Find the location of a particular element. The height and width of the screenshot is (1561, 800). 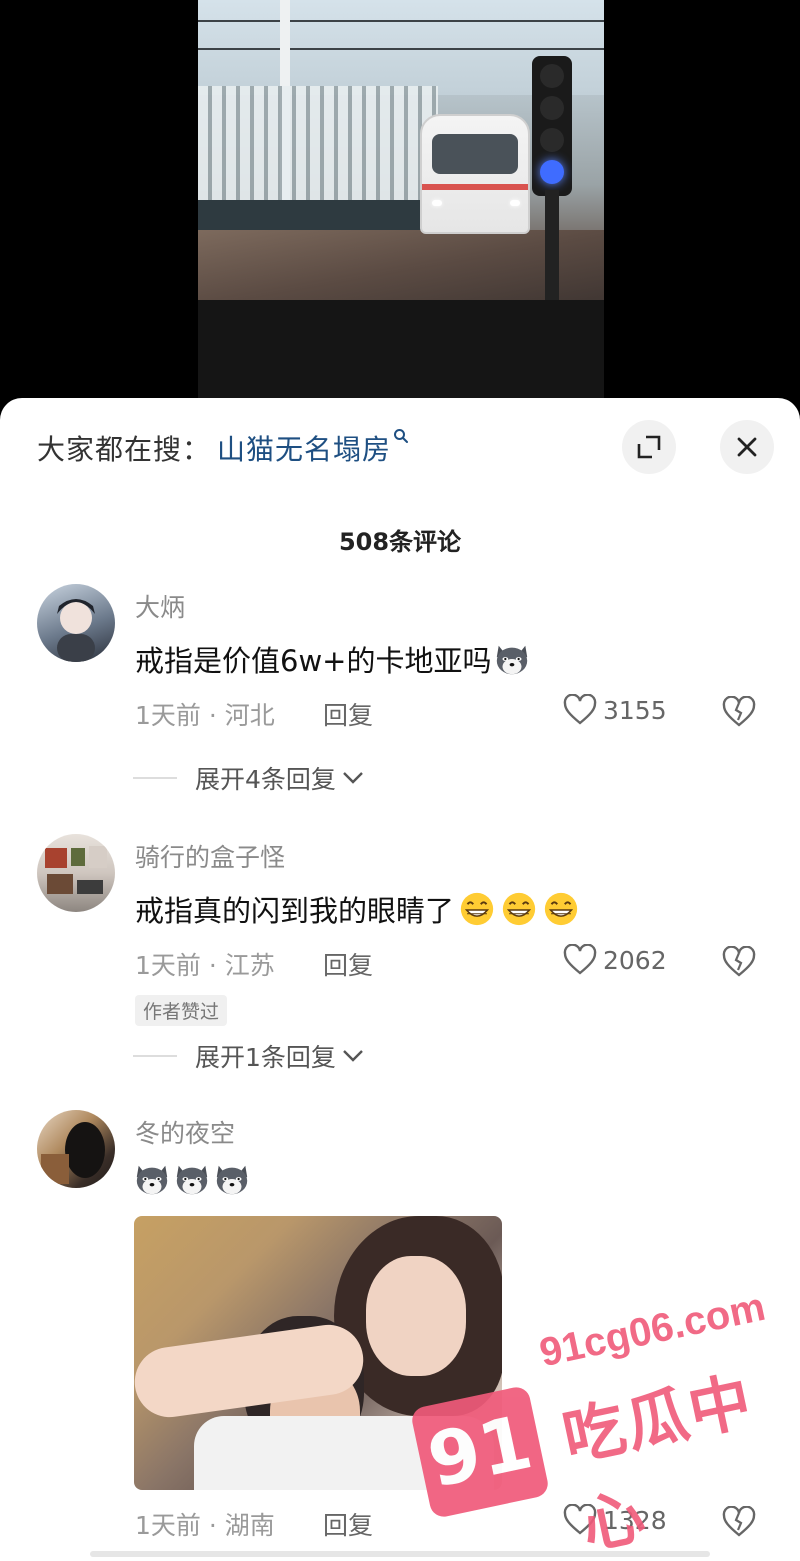

expand-icon is located at coordinates (649, 447).